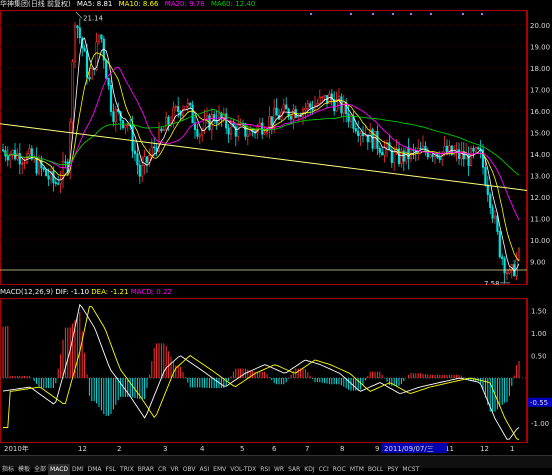  I want to click on date-label: 12, so click(484, 449).